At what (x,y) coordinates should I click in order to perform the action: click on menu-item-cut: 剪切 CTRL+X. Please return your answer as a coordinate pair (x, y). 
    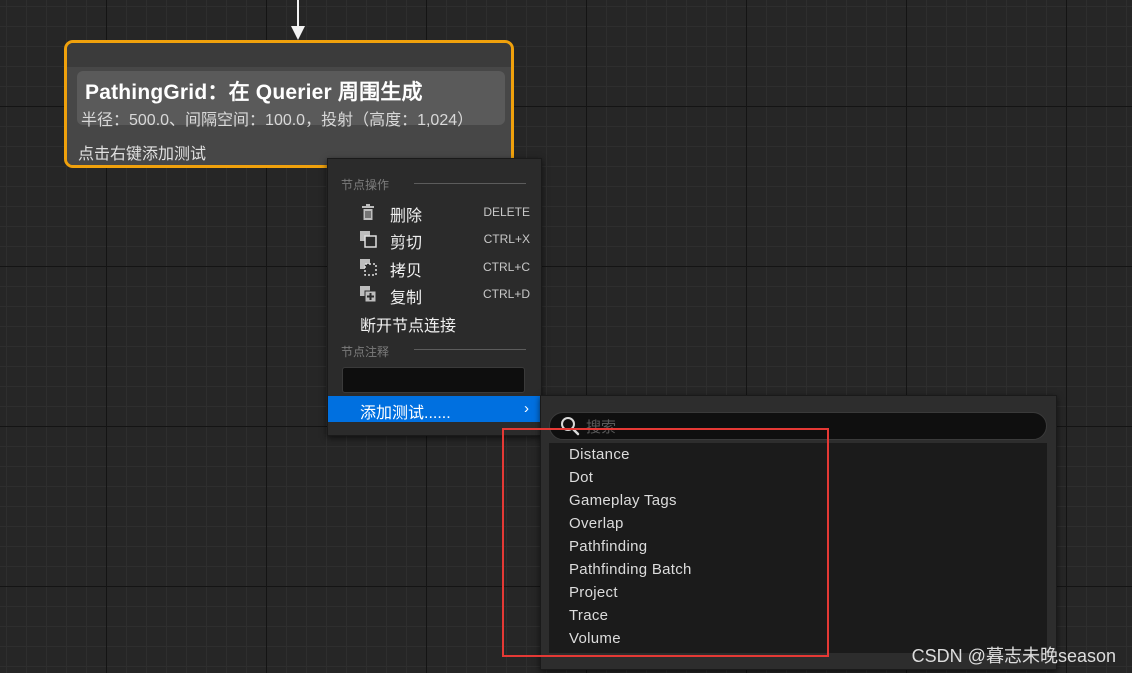
    Looking at the image, I should click on (434, 239).